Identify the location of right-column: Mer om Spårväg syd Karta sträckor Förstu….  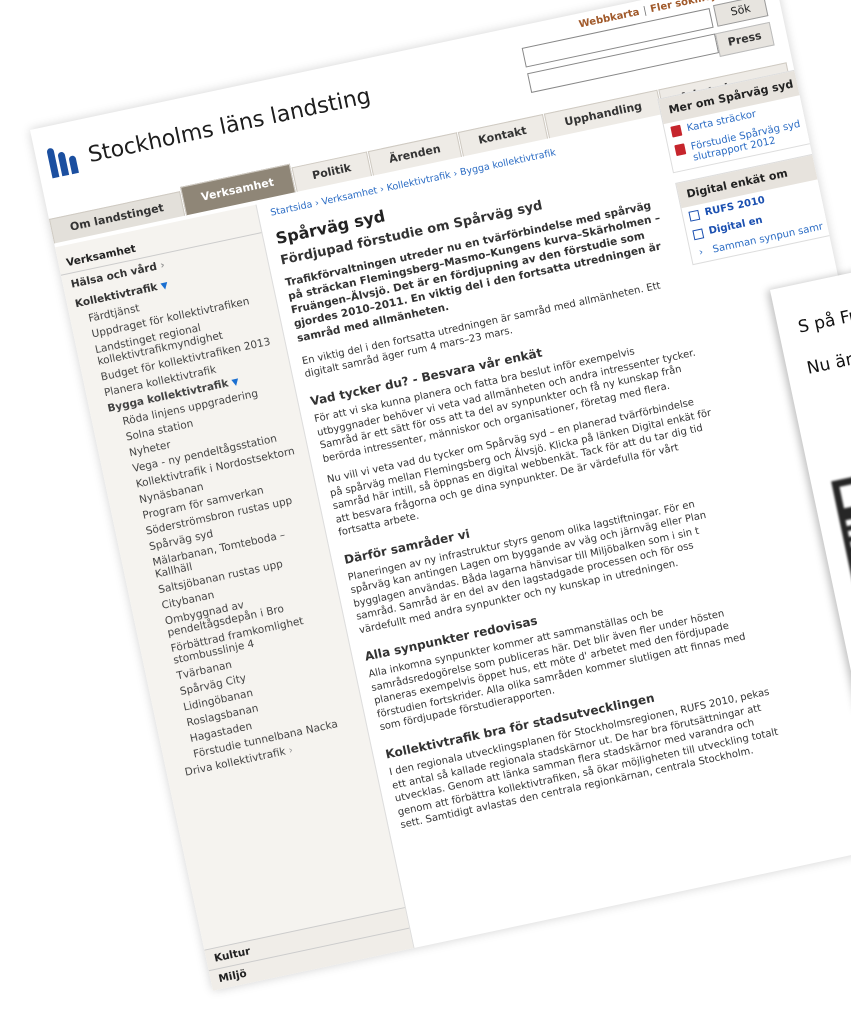
(754, 170).